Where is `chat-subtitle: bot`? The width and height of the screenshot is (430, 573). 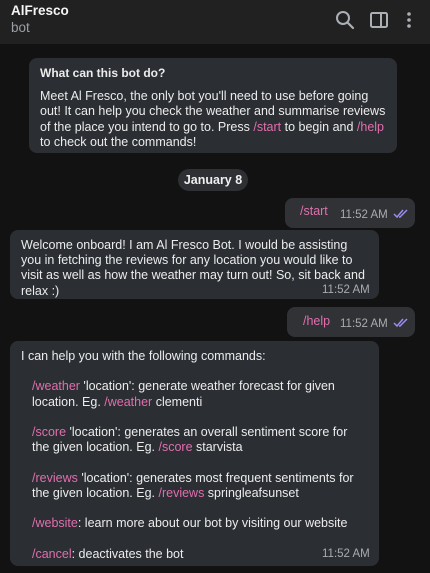
chat-subtitle: bot is located at coordinates (20, 27).